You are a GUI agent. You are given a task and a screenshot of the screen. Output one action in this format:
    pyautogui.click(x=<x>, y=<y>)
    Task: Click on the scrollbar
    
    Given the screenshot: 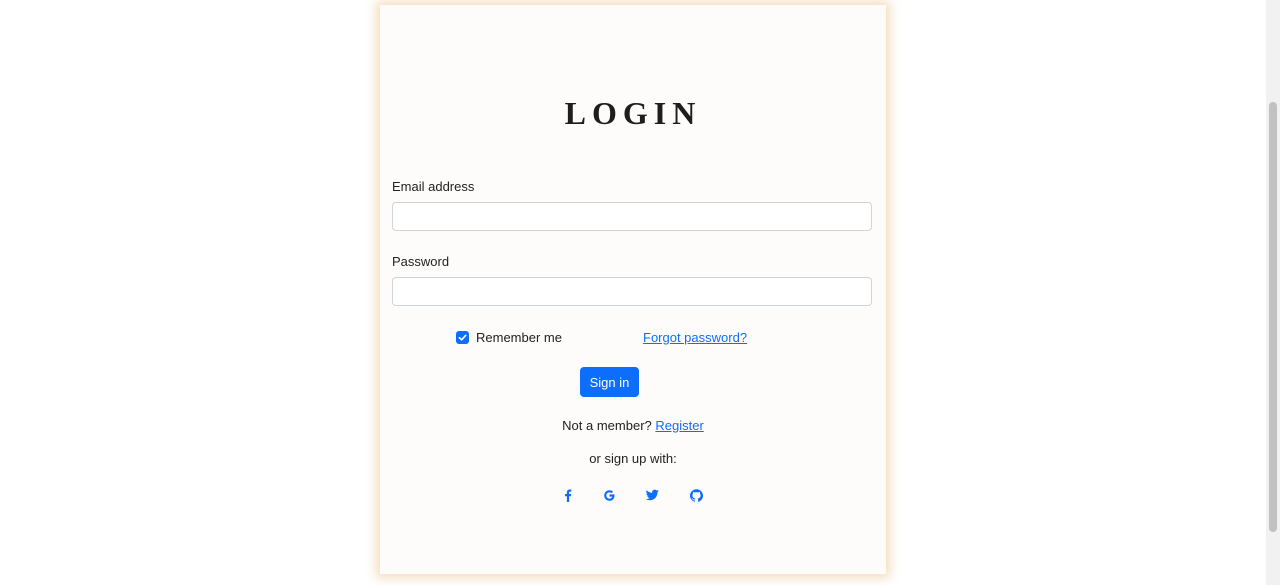 What is the action you would take?
    pyautogui.click(x=1273, y=292)
    